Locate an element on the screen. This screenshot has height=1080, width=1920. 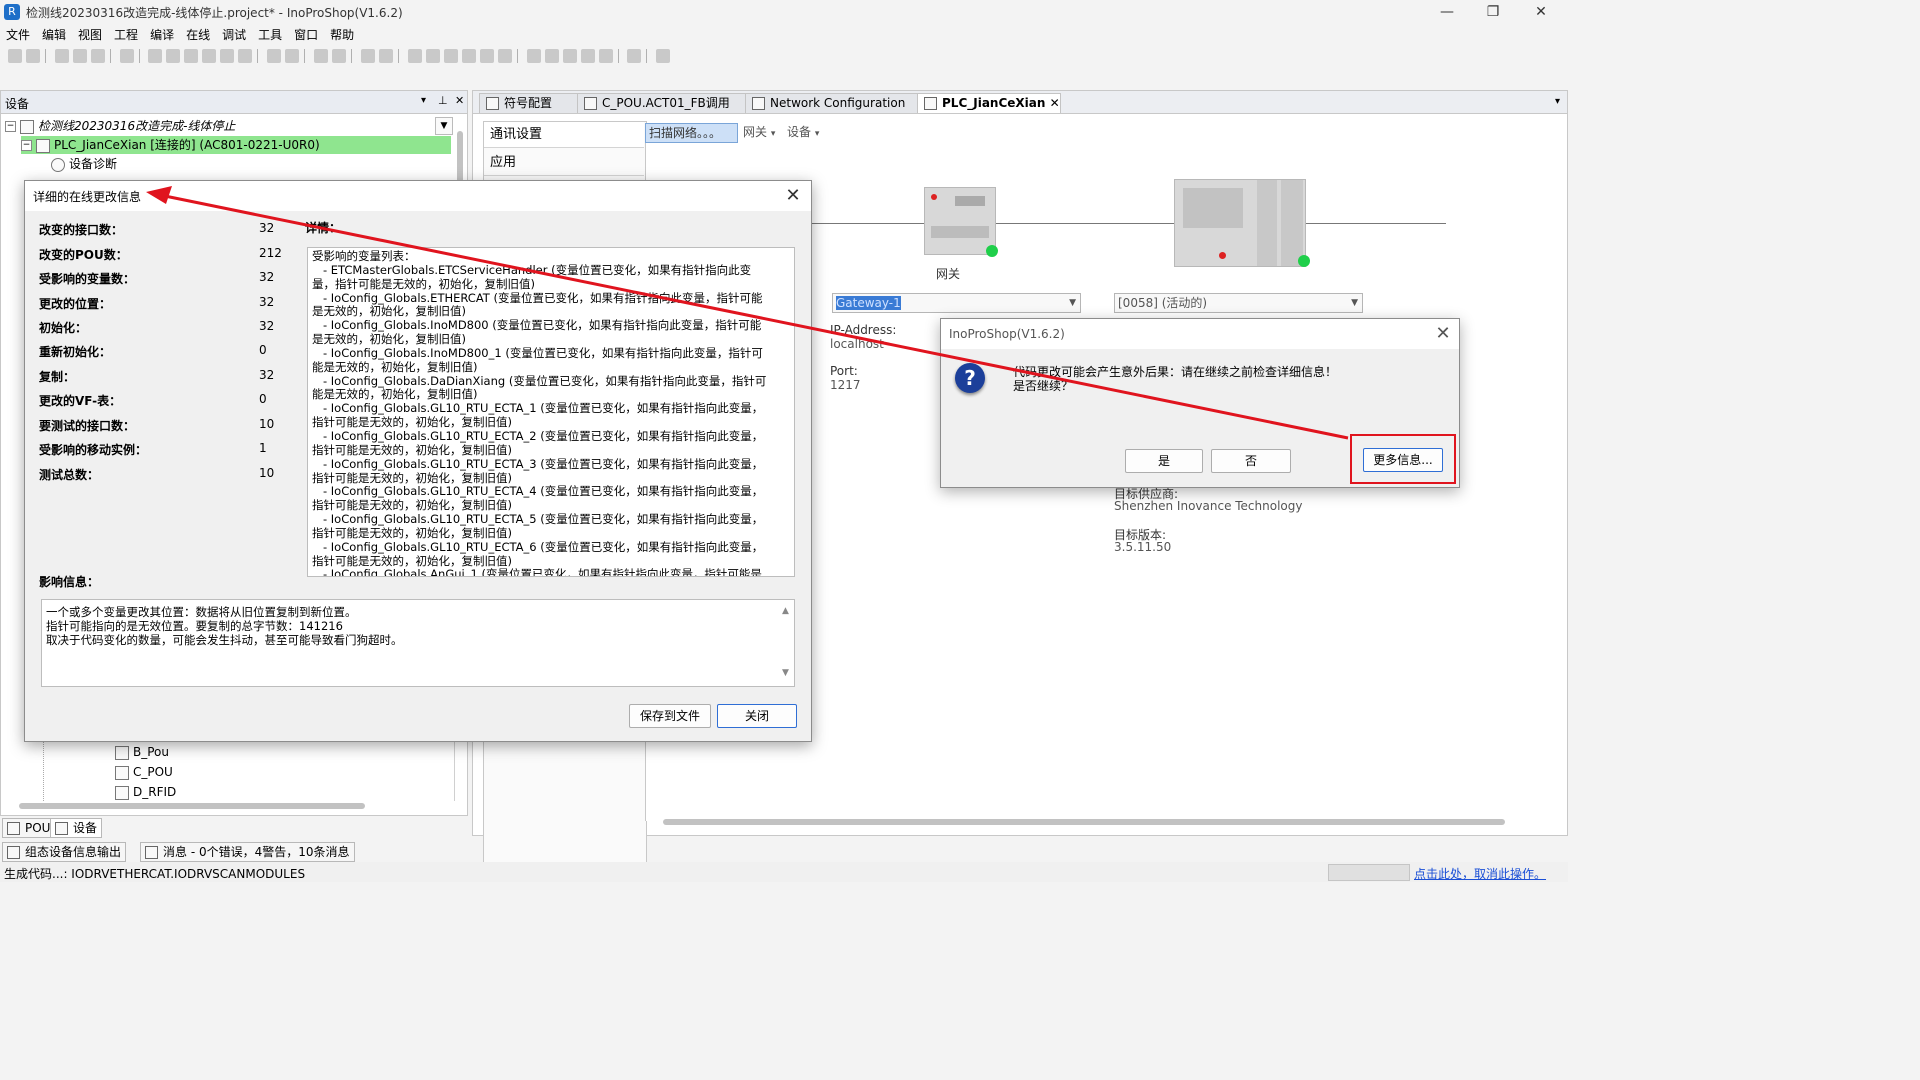
delete-icon is located at coordinates (245, 56).